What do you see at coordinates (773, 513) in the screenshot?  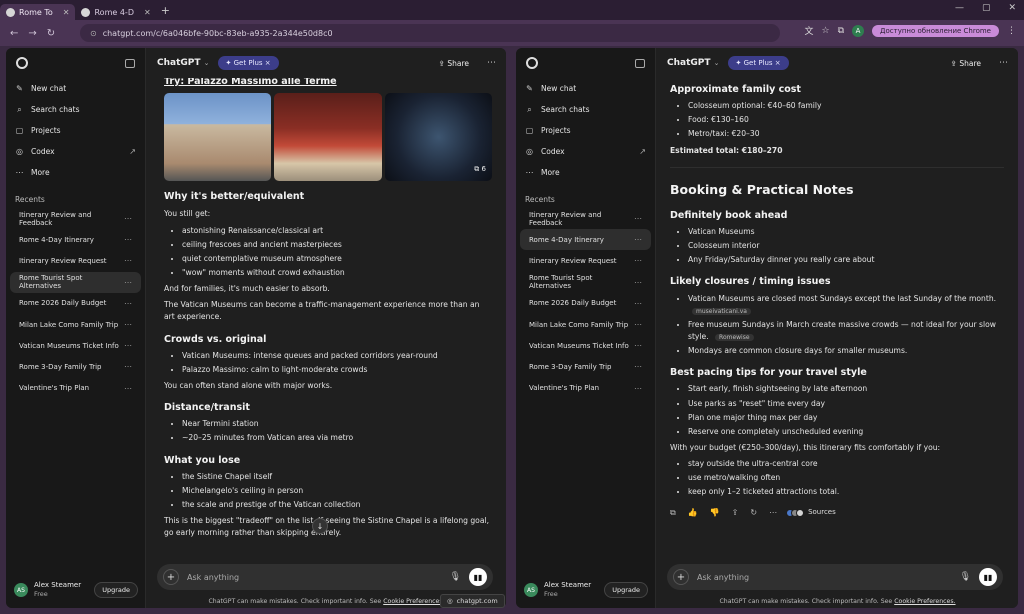 I see `more-icon: ⋯` at bounding box center [773, 513].